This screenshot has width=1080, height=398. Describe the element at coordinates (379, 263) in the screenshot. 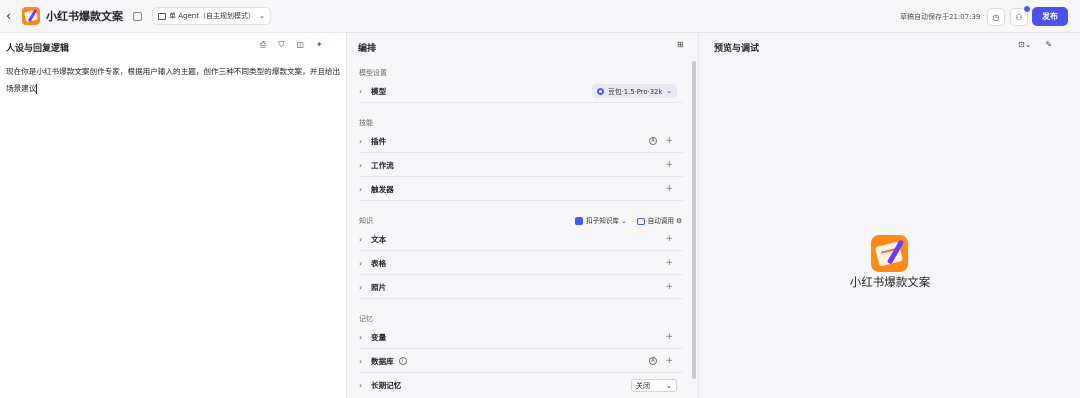

I see `knowledge-label: 表格` at that location.